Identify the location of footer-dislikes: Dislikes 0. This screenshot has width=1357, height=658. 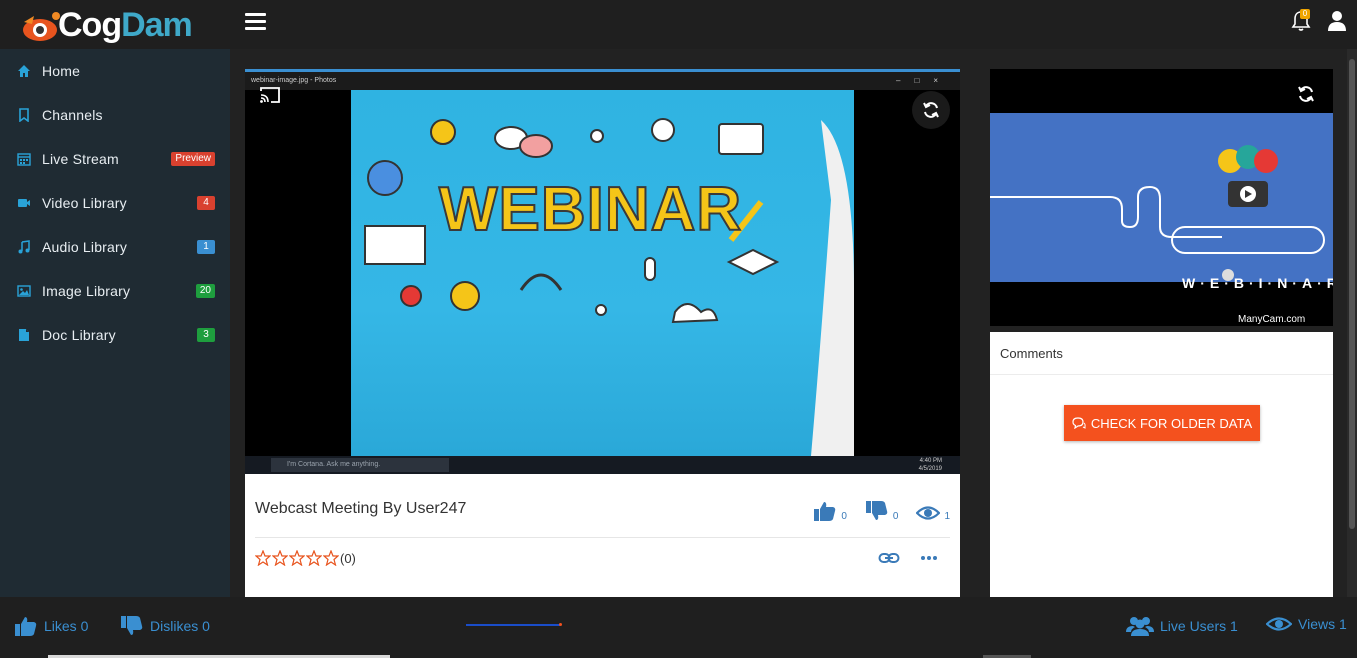
(165, 626).